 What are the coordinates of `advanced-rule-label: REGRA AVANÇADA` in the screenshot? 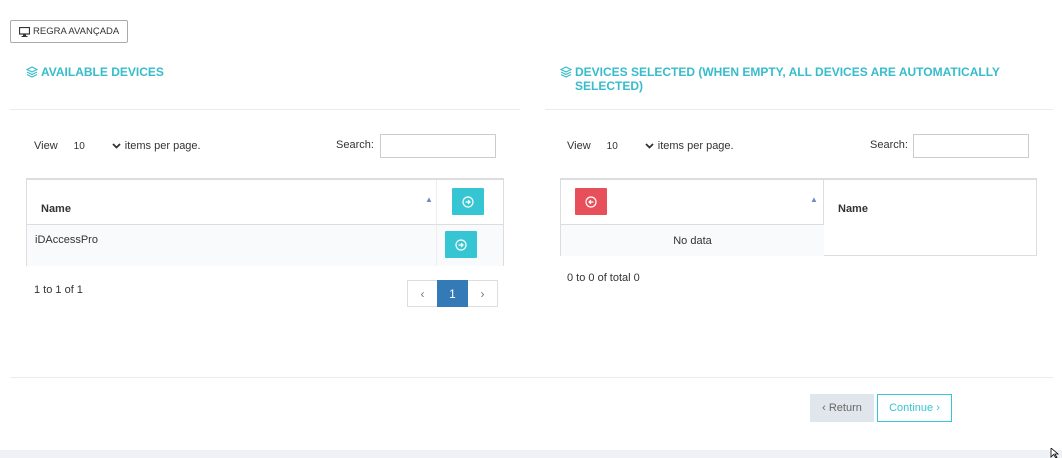 It's located at (76, 31).